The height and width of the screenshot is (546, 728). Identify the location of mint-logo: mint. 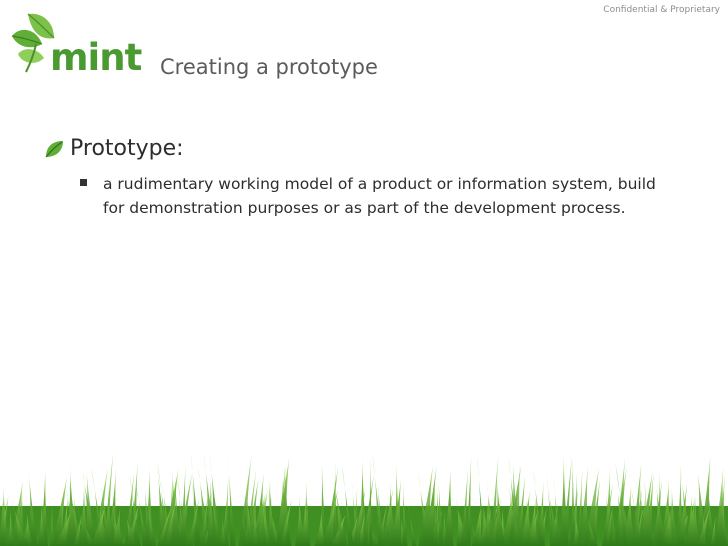
(76, 44).